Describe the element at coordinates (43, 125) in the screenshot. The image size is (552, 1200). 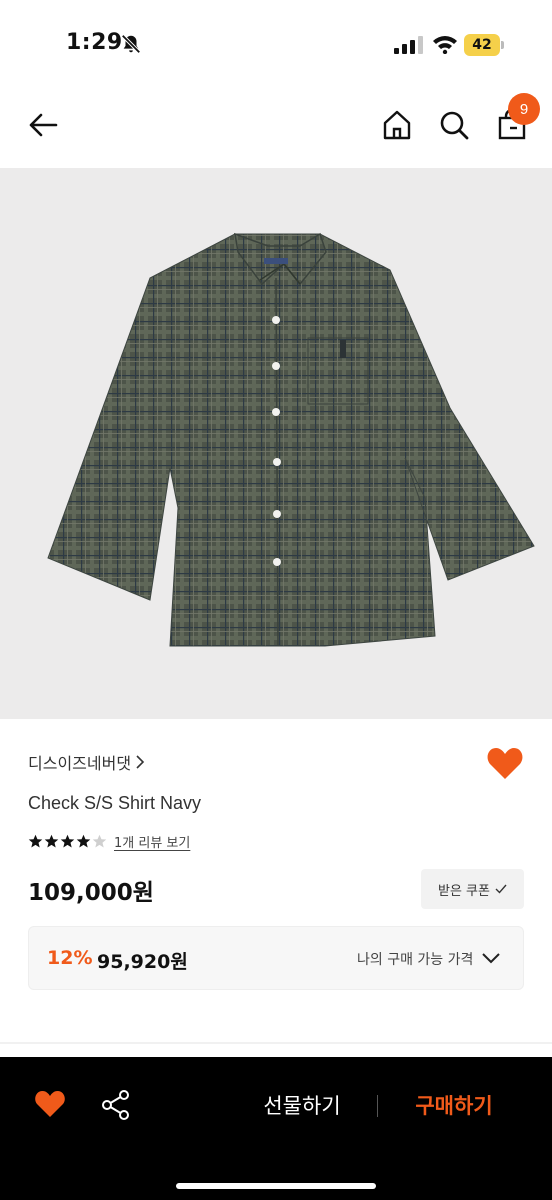
I see `back-arrow-icon` at that location.